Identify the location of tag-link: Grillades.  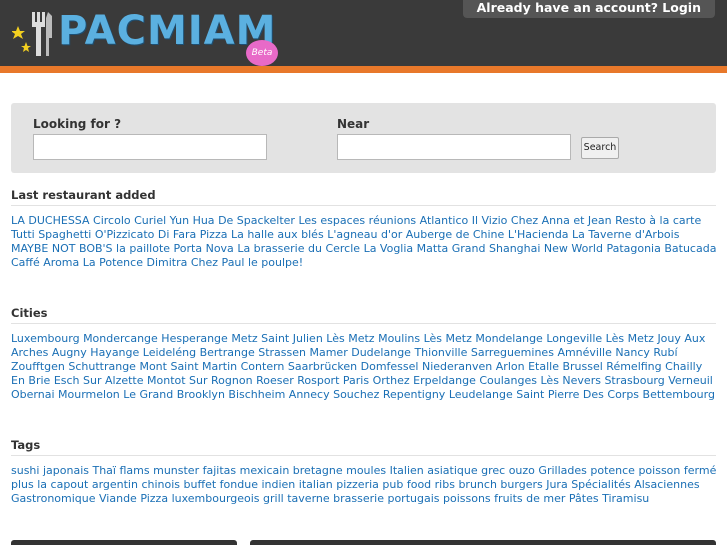
(562, 470).